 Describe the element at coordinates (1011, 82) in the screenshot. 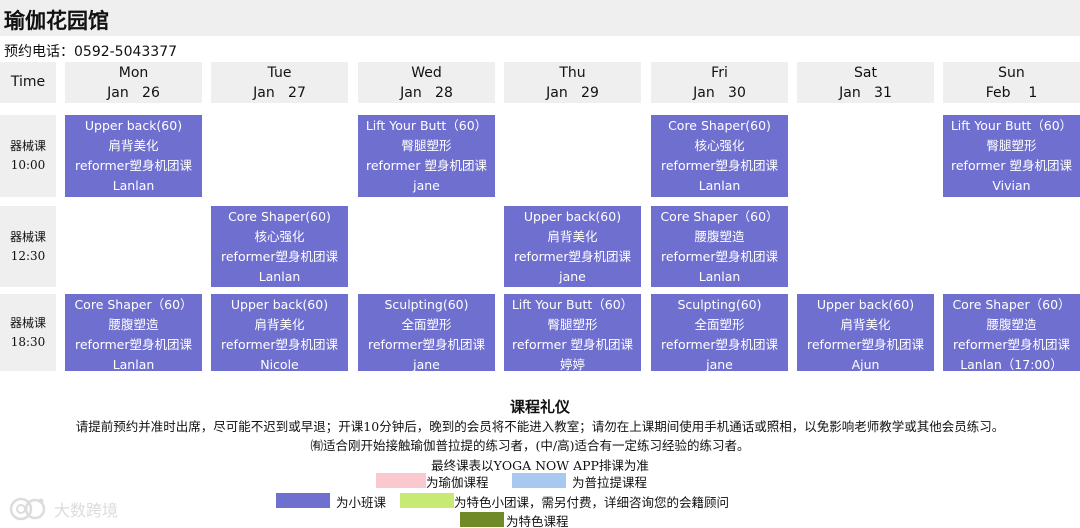

I see `day-header-sun: Sun Feb 1` at that location.